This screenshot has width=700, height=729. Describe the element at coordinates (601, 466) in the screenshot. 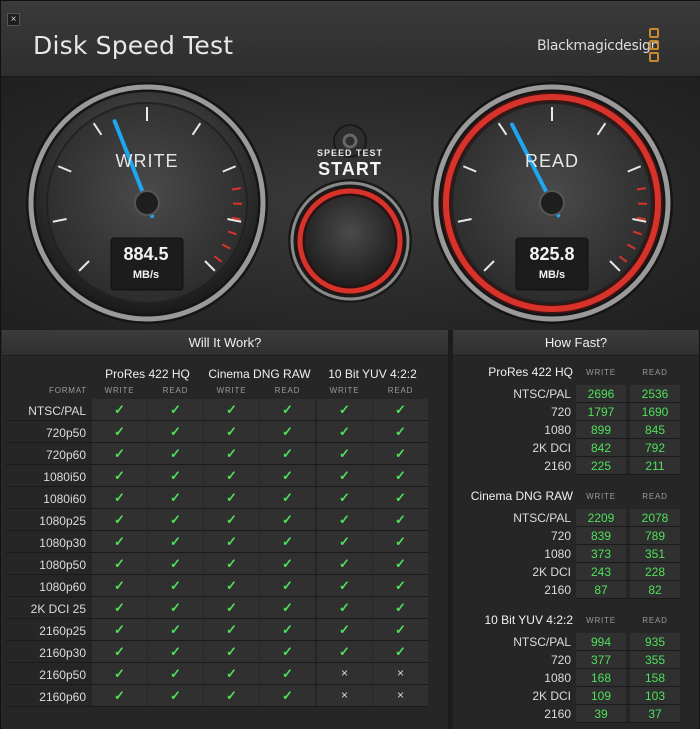

I see `write-speed: 225` at that location.